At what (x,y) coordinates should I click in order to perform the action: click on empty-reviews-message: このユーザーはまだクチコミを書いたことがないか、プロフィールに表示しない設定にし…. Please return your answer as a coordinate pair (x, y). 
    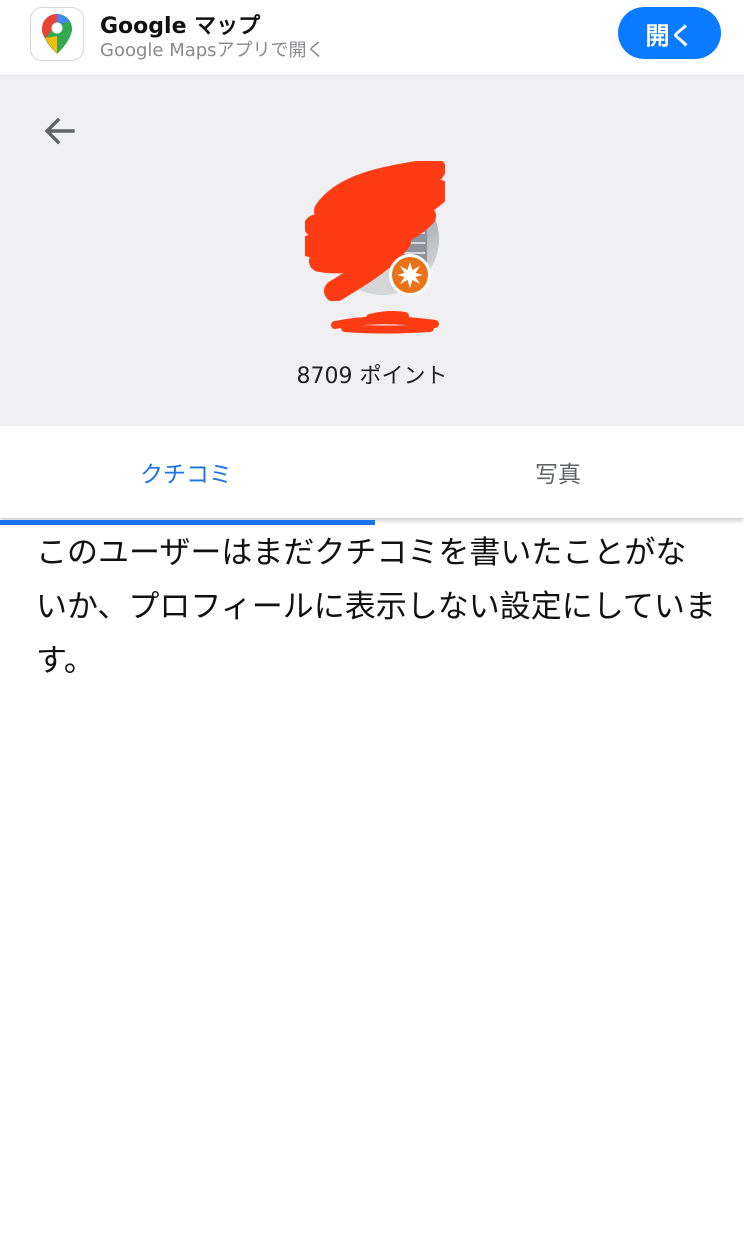
    Looking at the image, I should click on (376, 607).